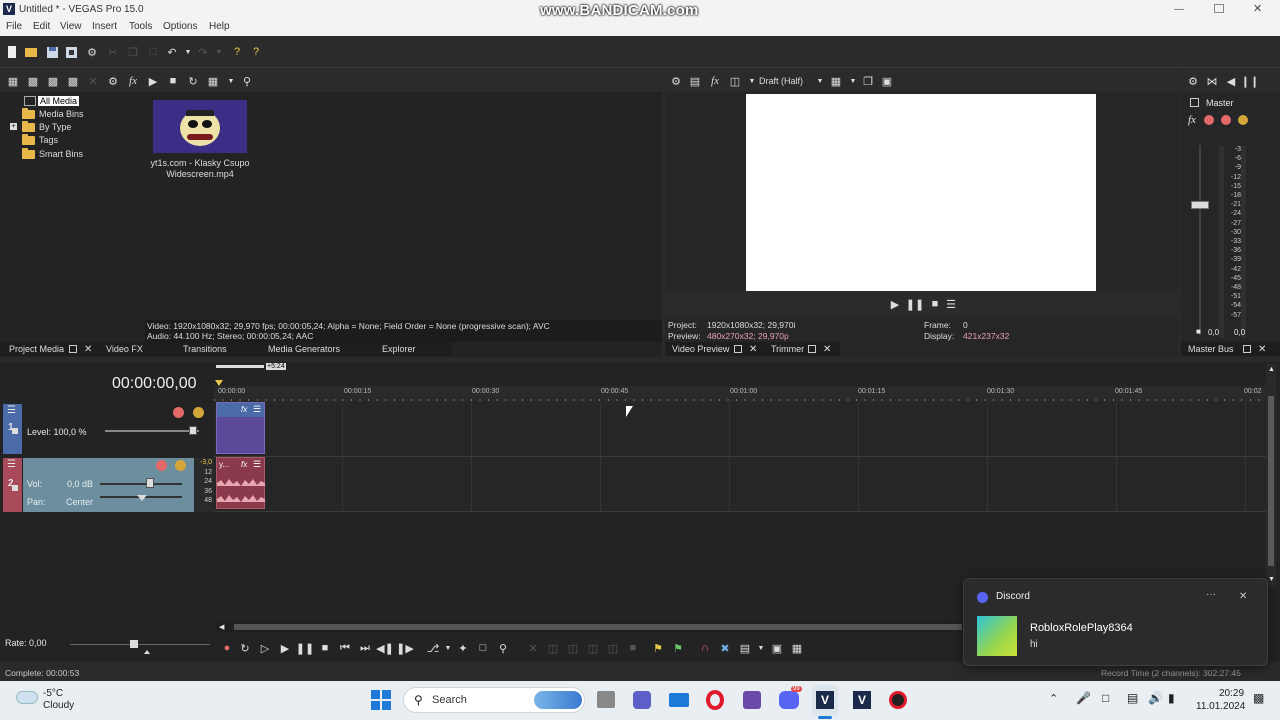 This screenshot has height=720, width=1280. What do you see at coordinates (1211, 349) in the screenshot?
I see `tab-master-bus: Master Bus` at bounding box center [1211, 349].